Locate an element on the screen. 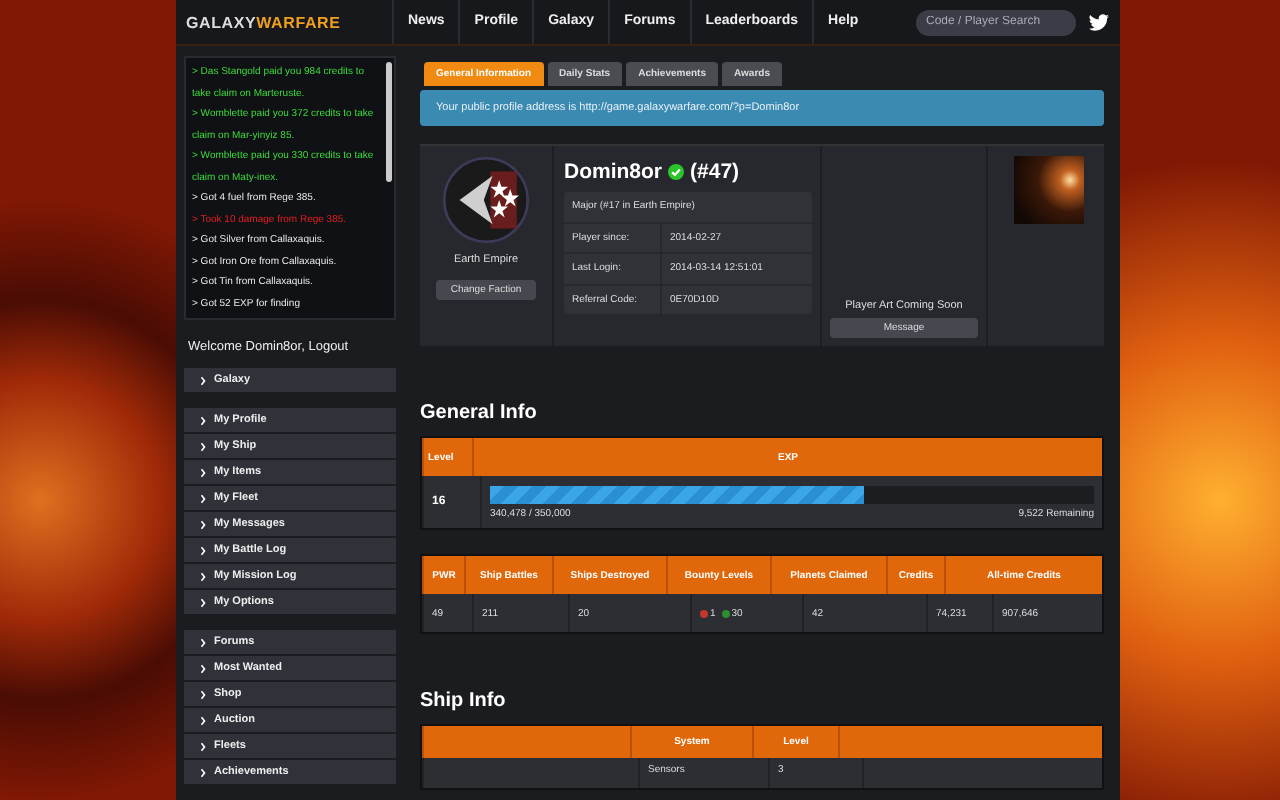  bird-icon is located at coordinates (1099, 22).